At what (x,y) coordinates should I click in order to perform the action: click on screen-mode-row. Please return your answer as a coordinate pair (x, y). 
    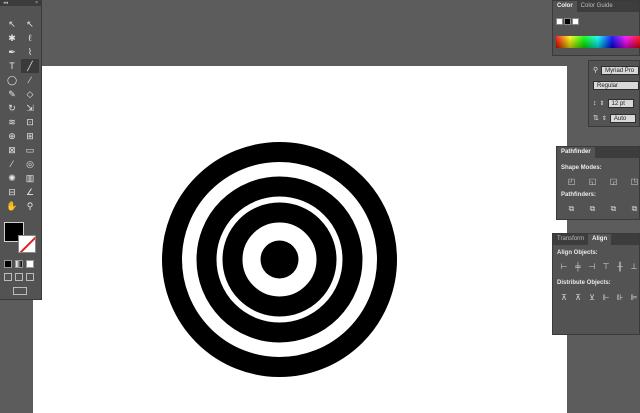
    Looking at the image, I should click on (20, 291).